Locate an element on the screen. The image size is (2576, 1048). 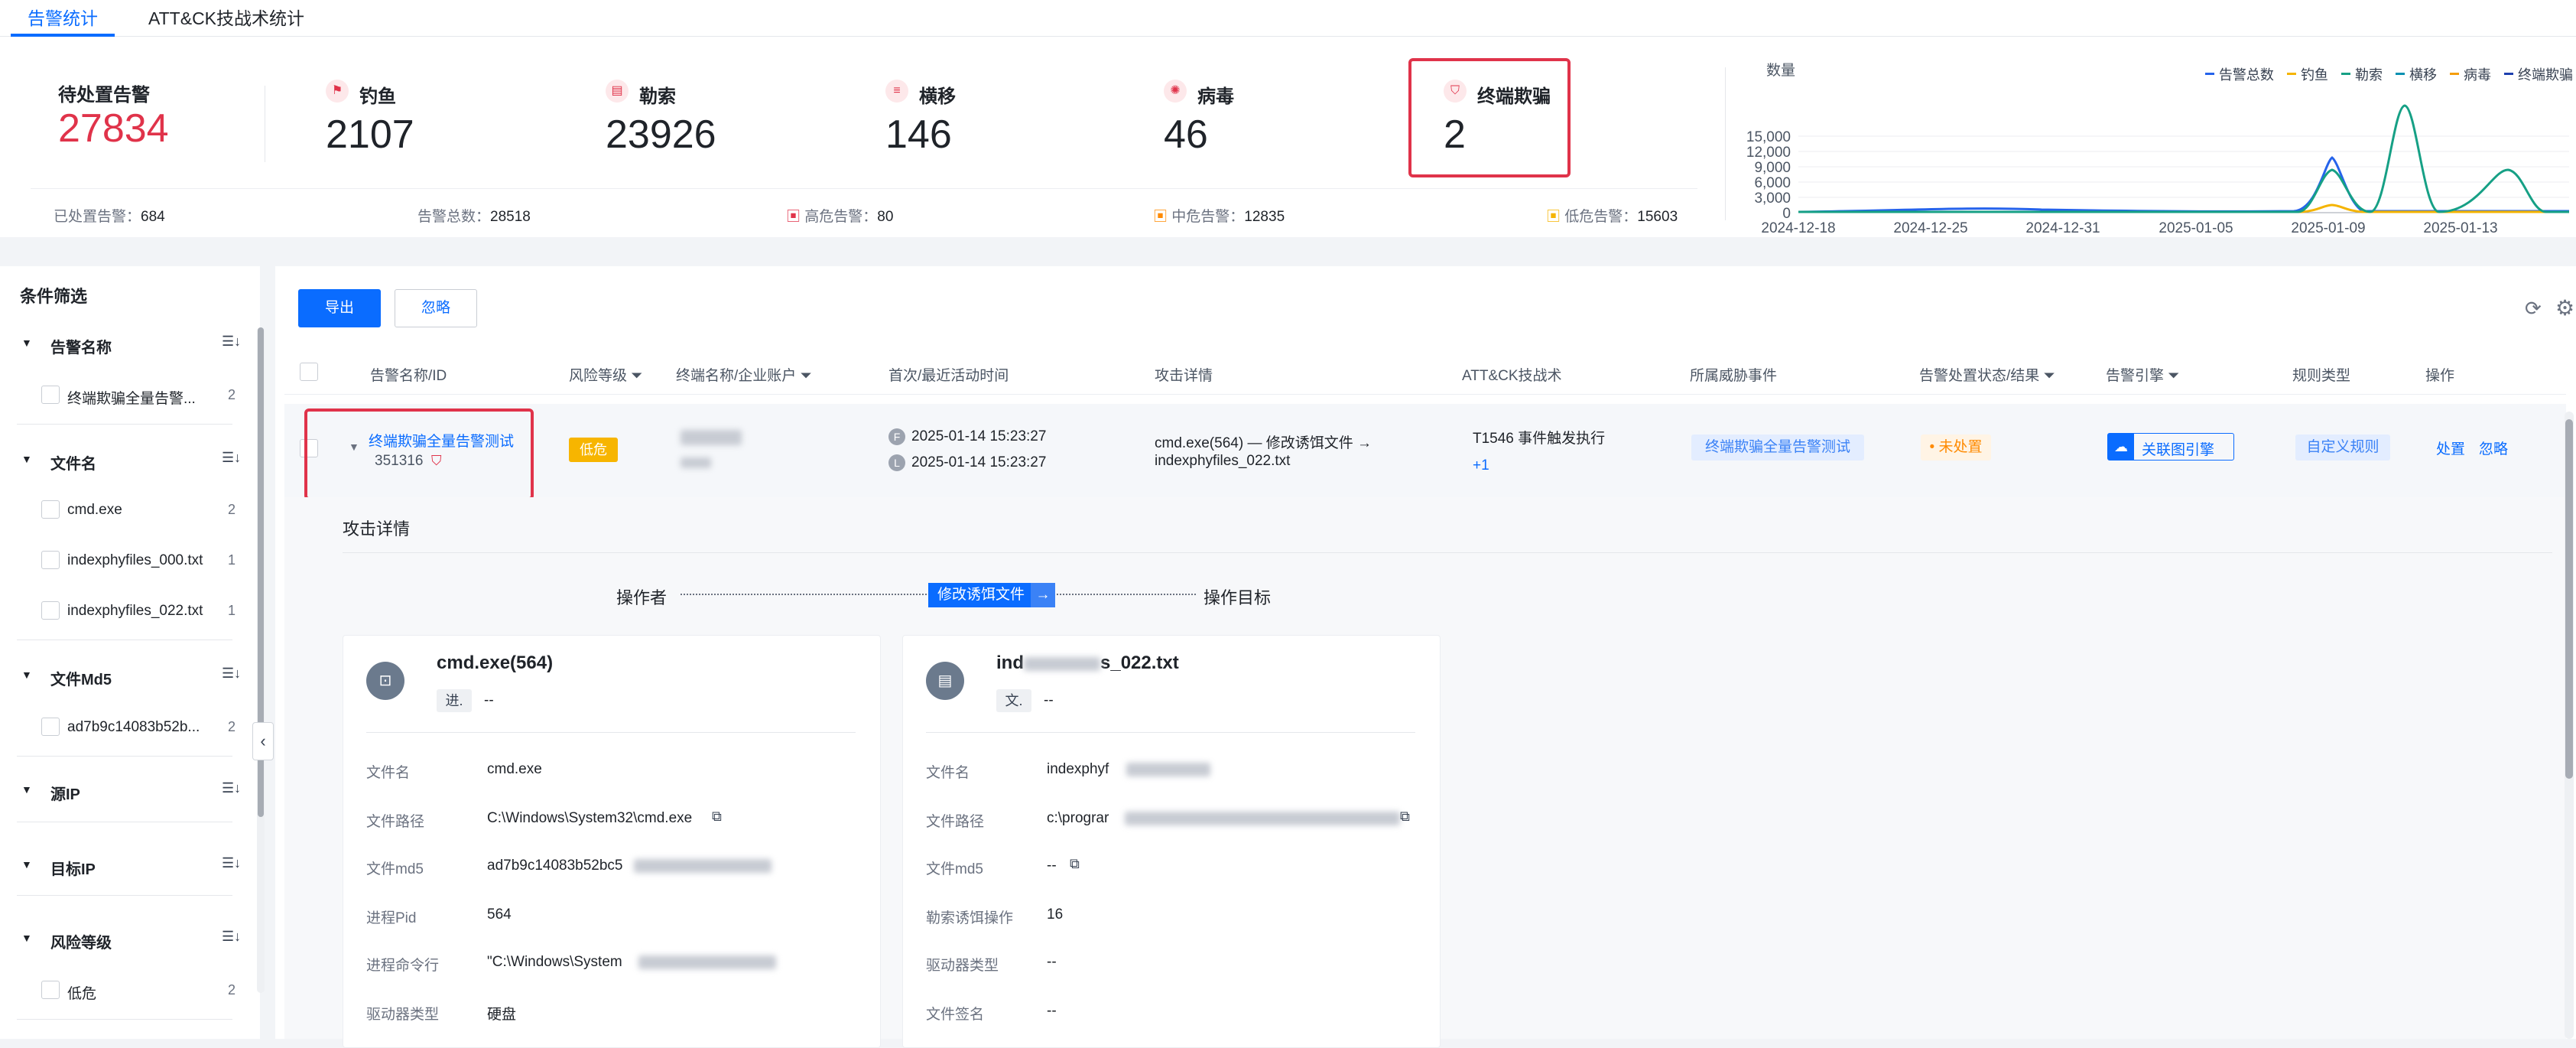
low-risk-icon: ▣ is located at coordinates (1555, 217).